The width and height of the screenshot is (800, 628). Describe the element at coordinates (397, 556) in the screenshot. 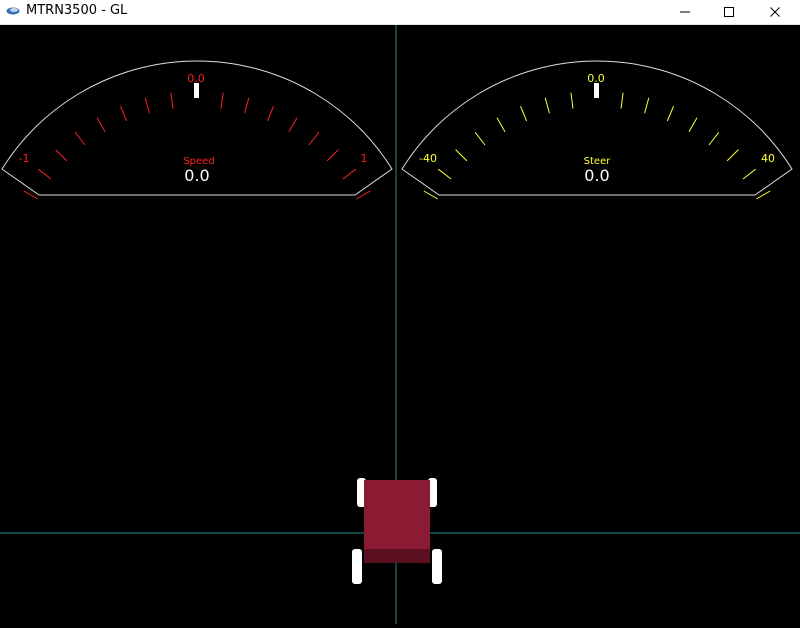

I see `vehicle-rear-face` at that location.